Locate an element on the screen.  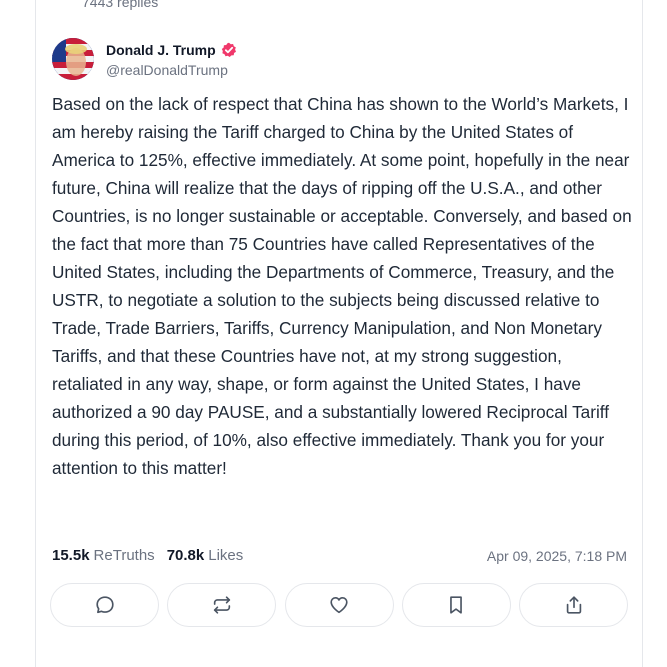
previous-post-replies: 7443 replies is located at coordinates (120, 5).